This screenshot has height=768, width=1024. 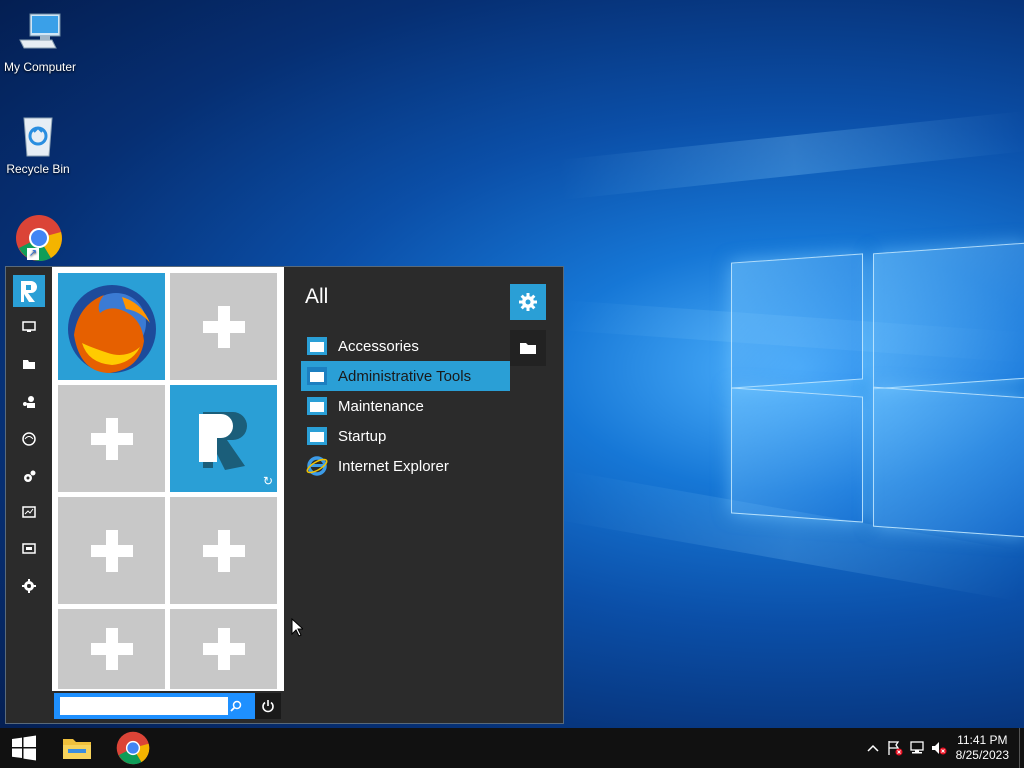 I want to click on tile-r-app: ↻, so click(x=223, y=438).